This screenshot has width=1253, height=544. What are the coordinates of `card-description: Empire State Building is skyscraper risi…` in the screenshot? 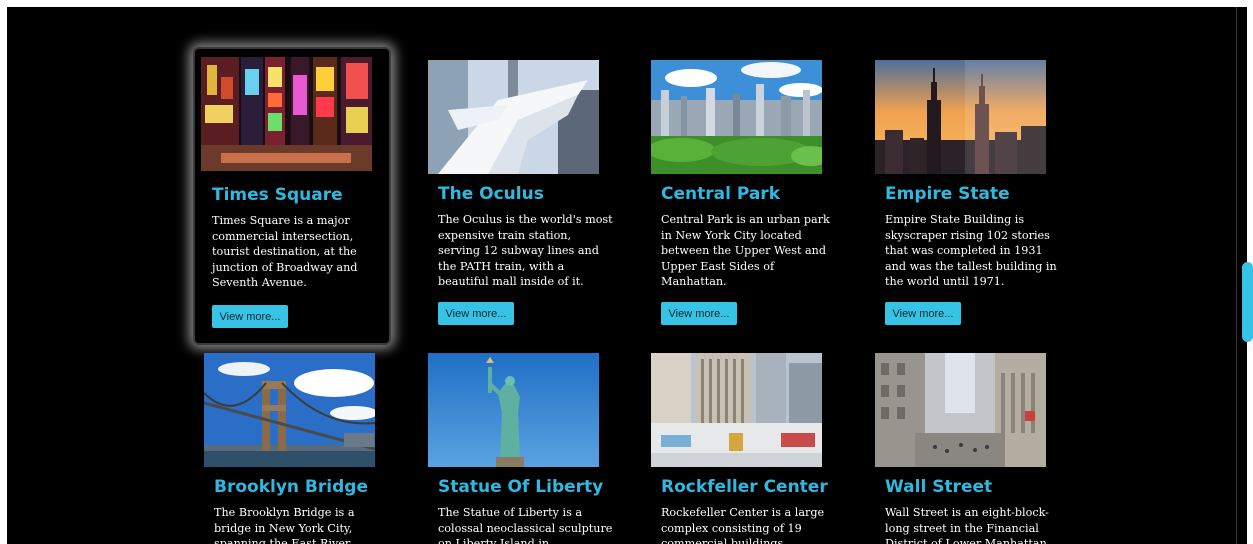 It's located at (971, 251).